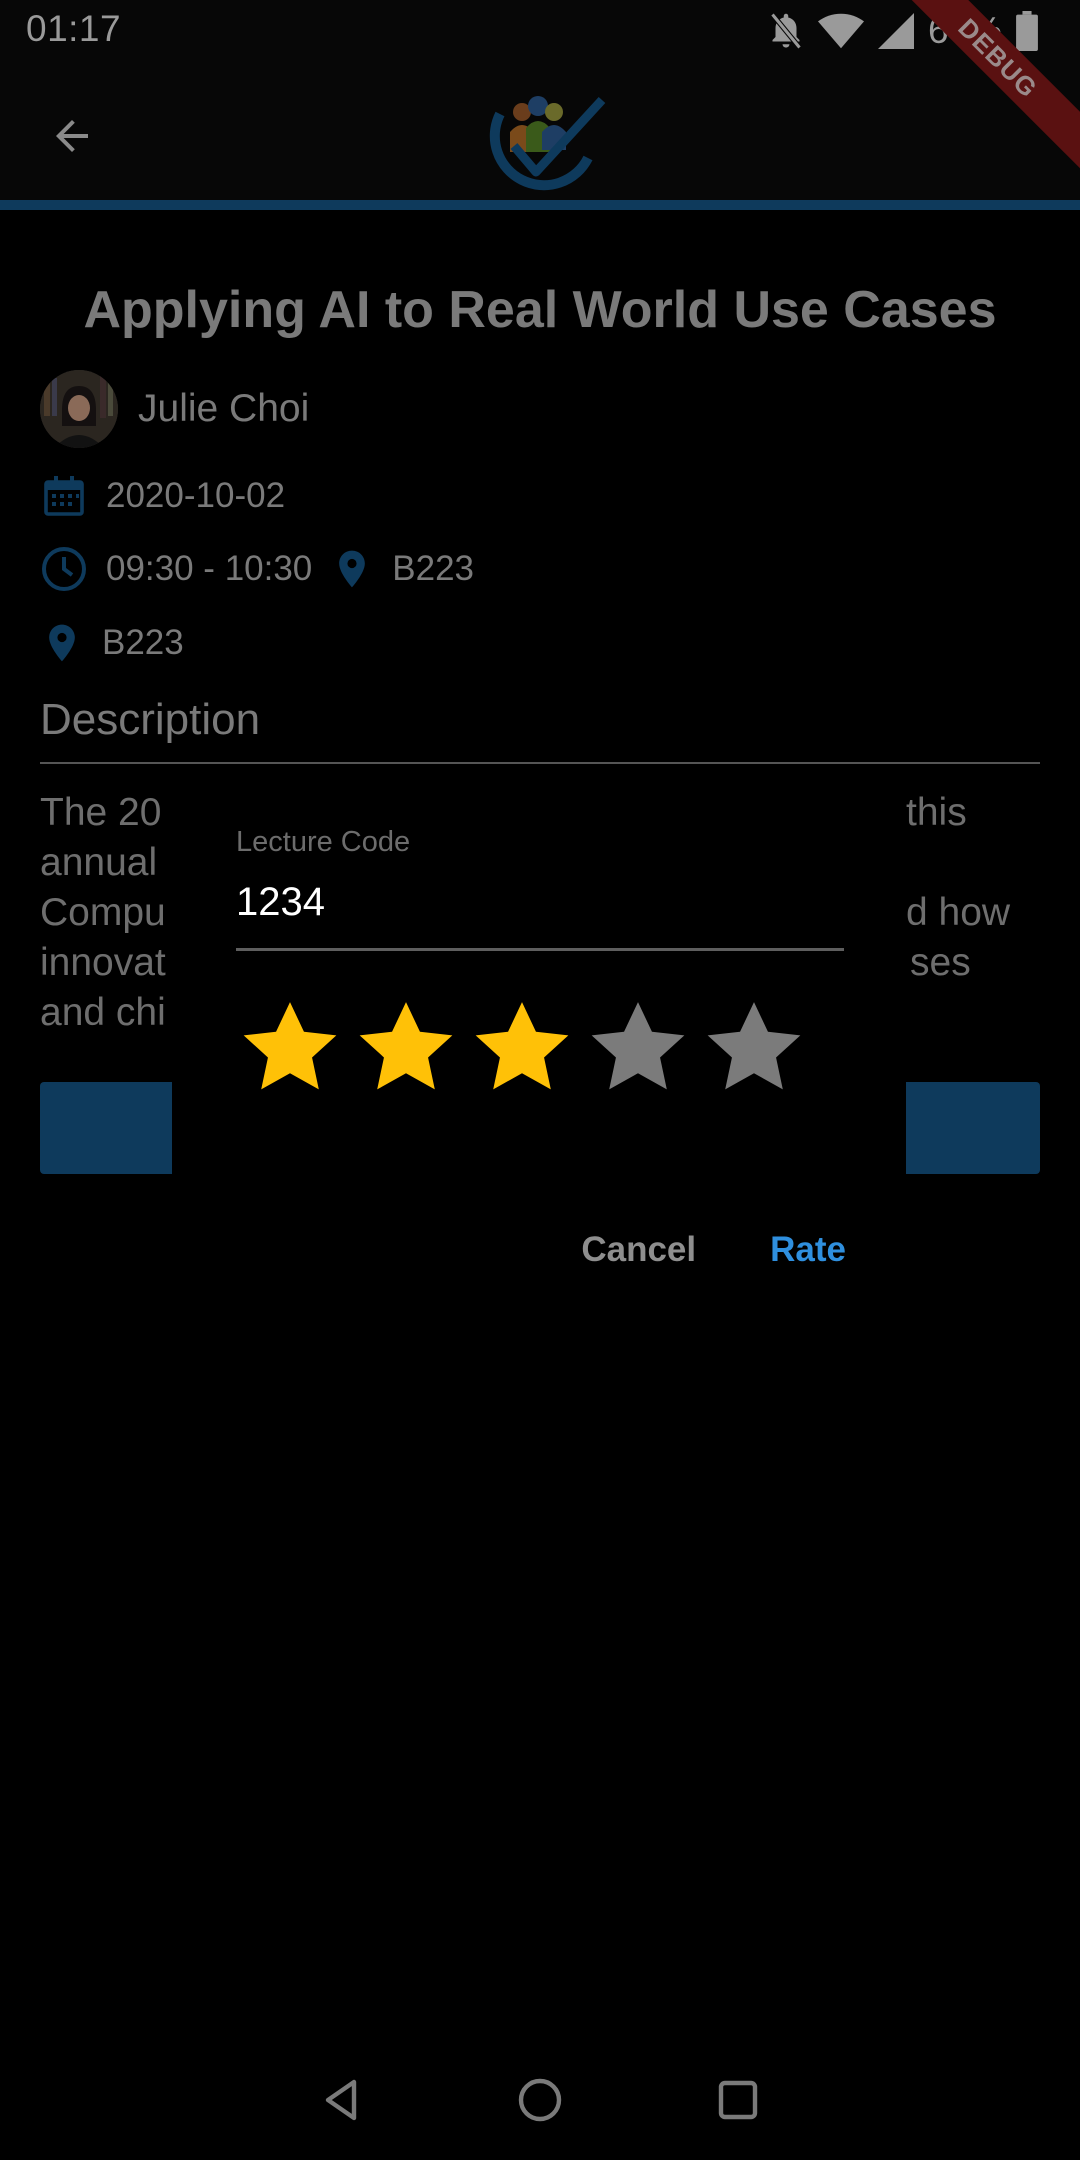 The image size is (1080, 2160). I want to click on location-row: B223, so click(112, 643).